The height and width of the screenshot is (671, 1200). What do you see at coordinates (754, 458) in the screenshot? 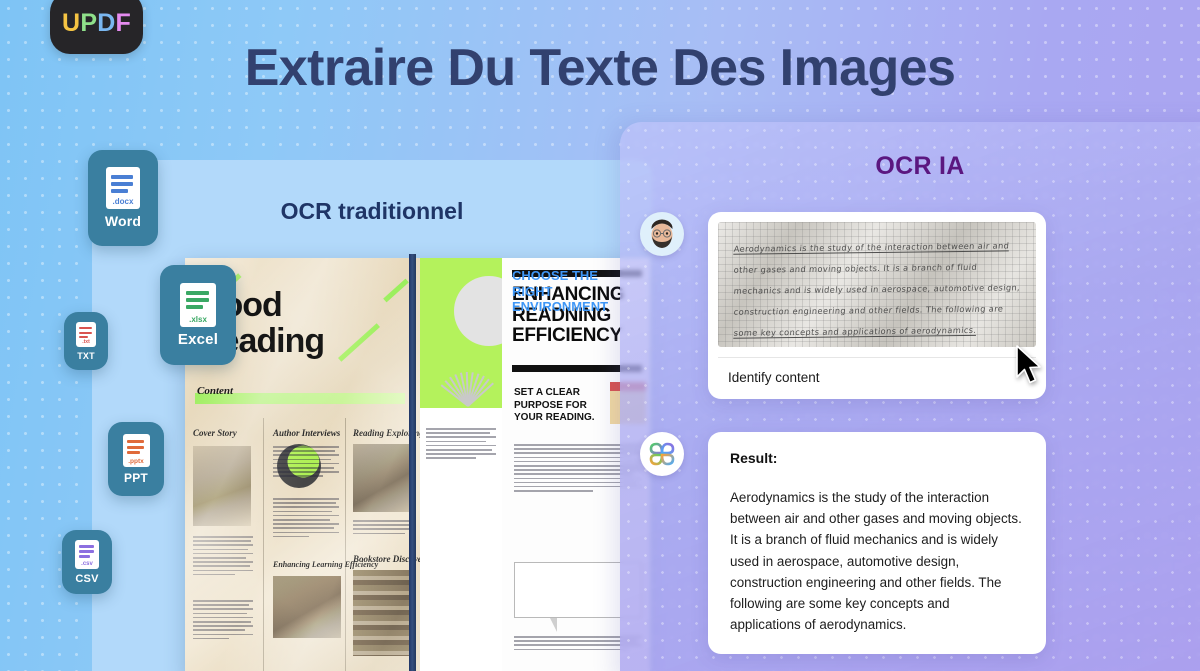
I see `result-label: Result:` at bounding box center [754, 458].